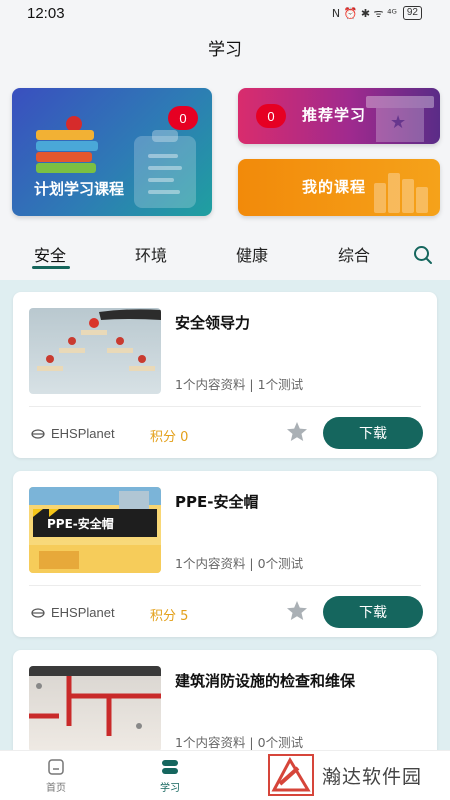 The width and height of the screenshot is (450, 800). Describe the element at coordinates (46, 13) in the screenshot. I see `status-time: 12:03` at that location.